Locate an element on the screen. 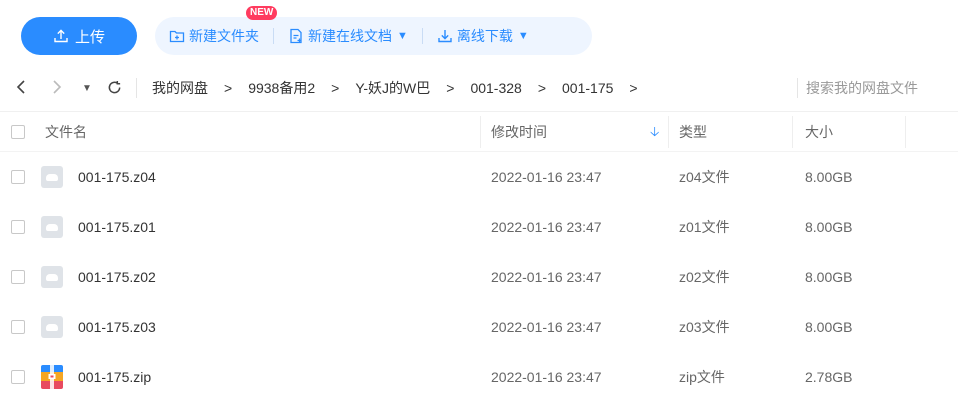 The height and width of the screenshot is (402, 958). history-dropdown-icon: ▼ is located at coordinates (87, 88).